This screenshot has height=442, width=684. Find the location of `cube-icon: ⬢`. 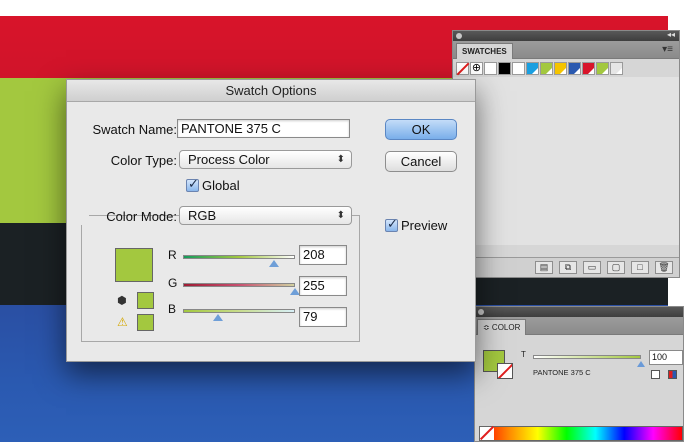

cube-icon: ⬢ is located at coordinates (122, 300).